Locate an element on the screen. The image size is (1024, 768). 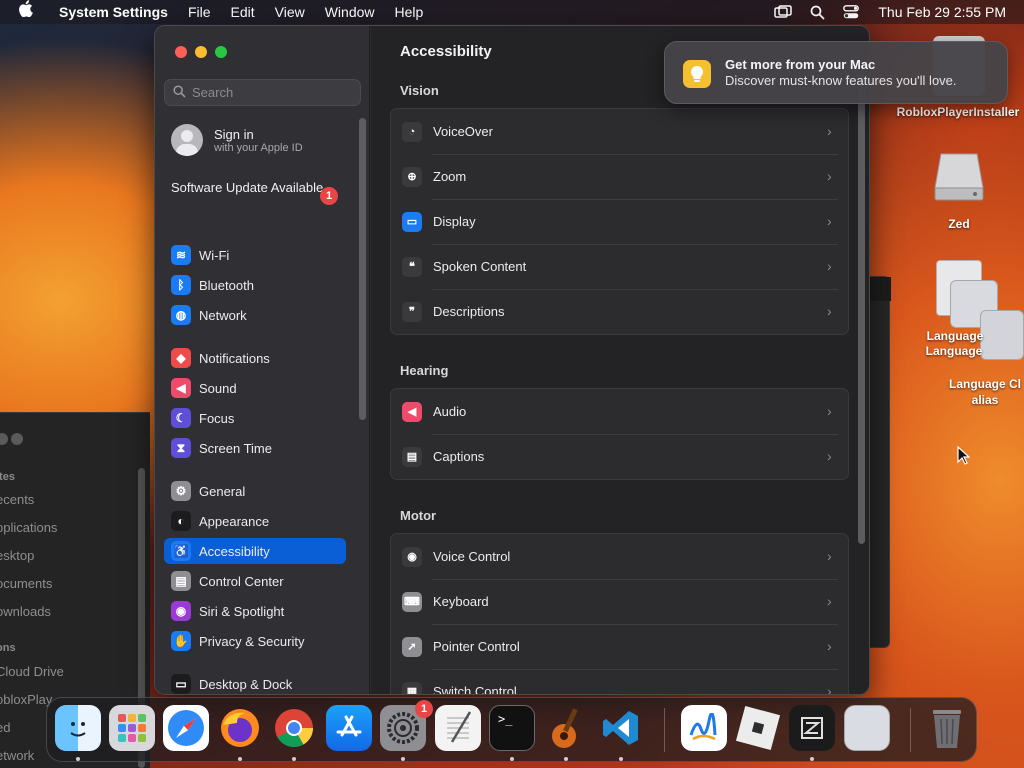
language-label-1: Language is located at coordinates (955, 336).